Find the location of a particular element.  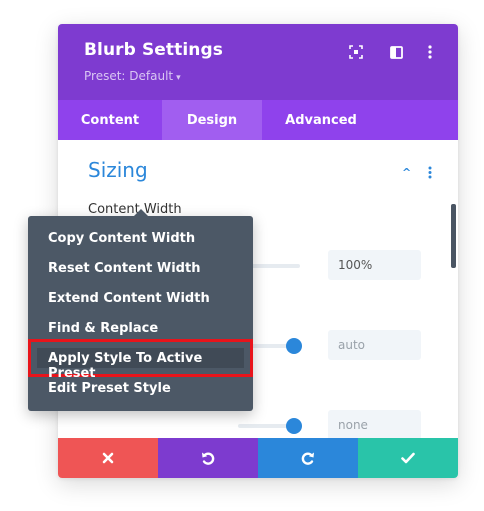

undo-button is located at coordinates (208, 458).